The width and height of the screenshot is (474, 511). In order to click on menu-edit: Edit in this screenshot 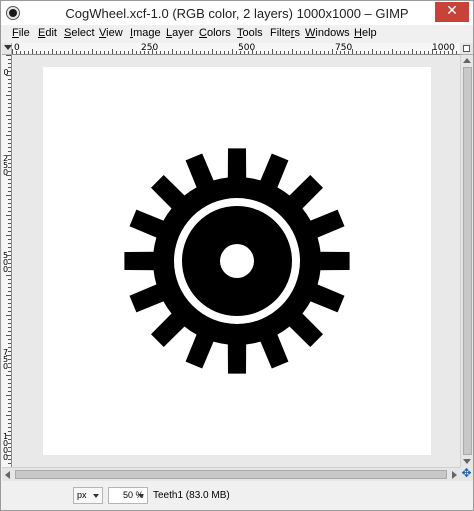, I will do `click(47, 33)`.